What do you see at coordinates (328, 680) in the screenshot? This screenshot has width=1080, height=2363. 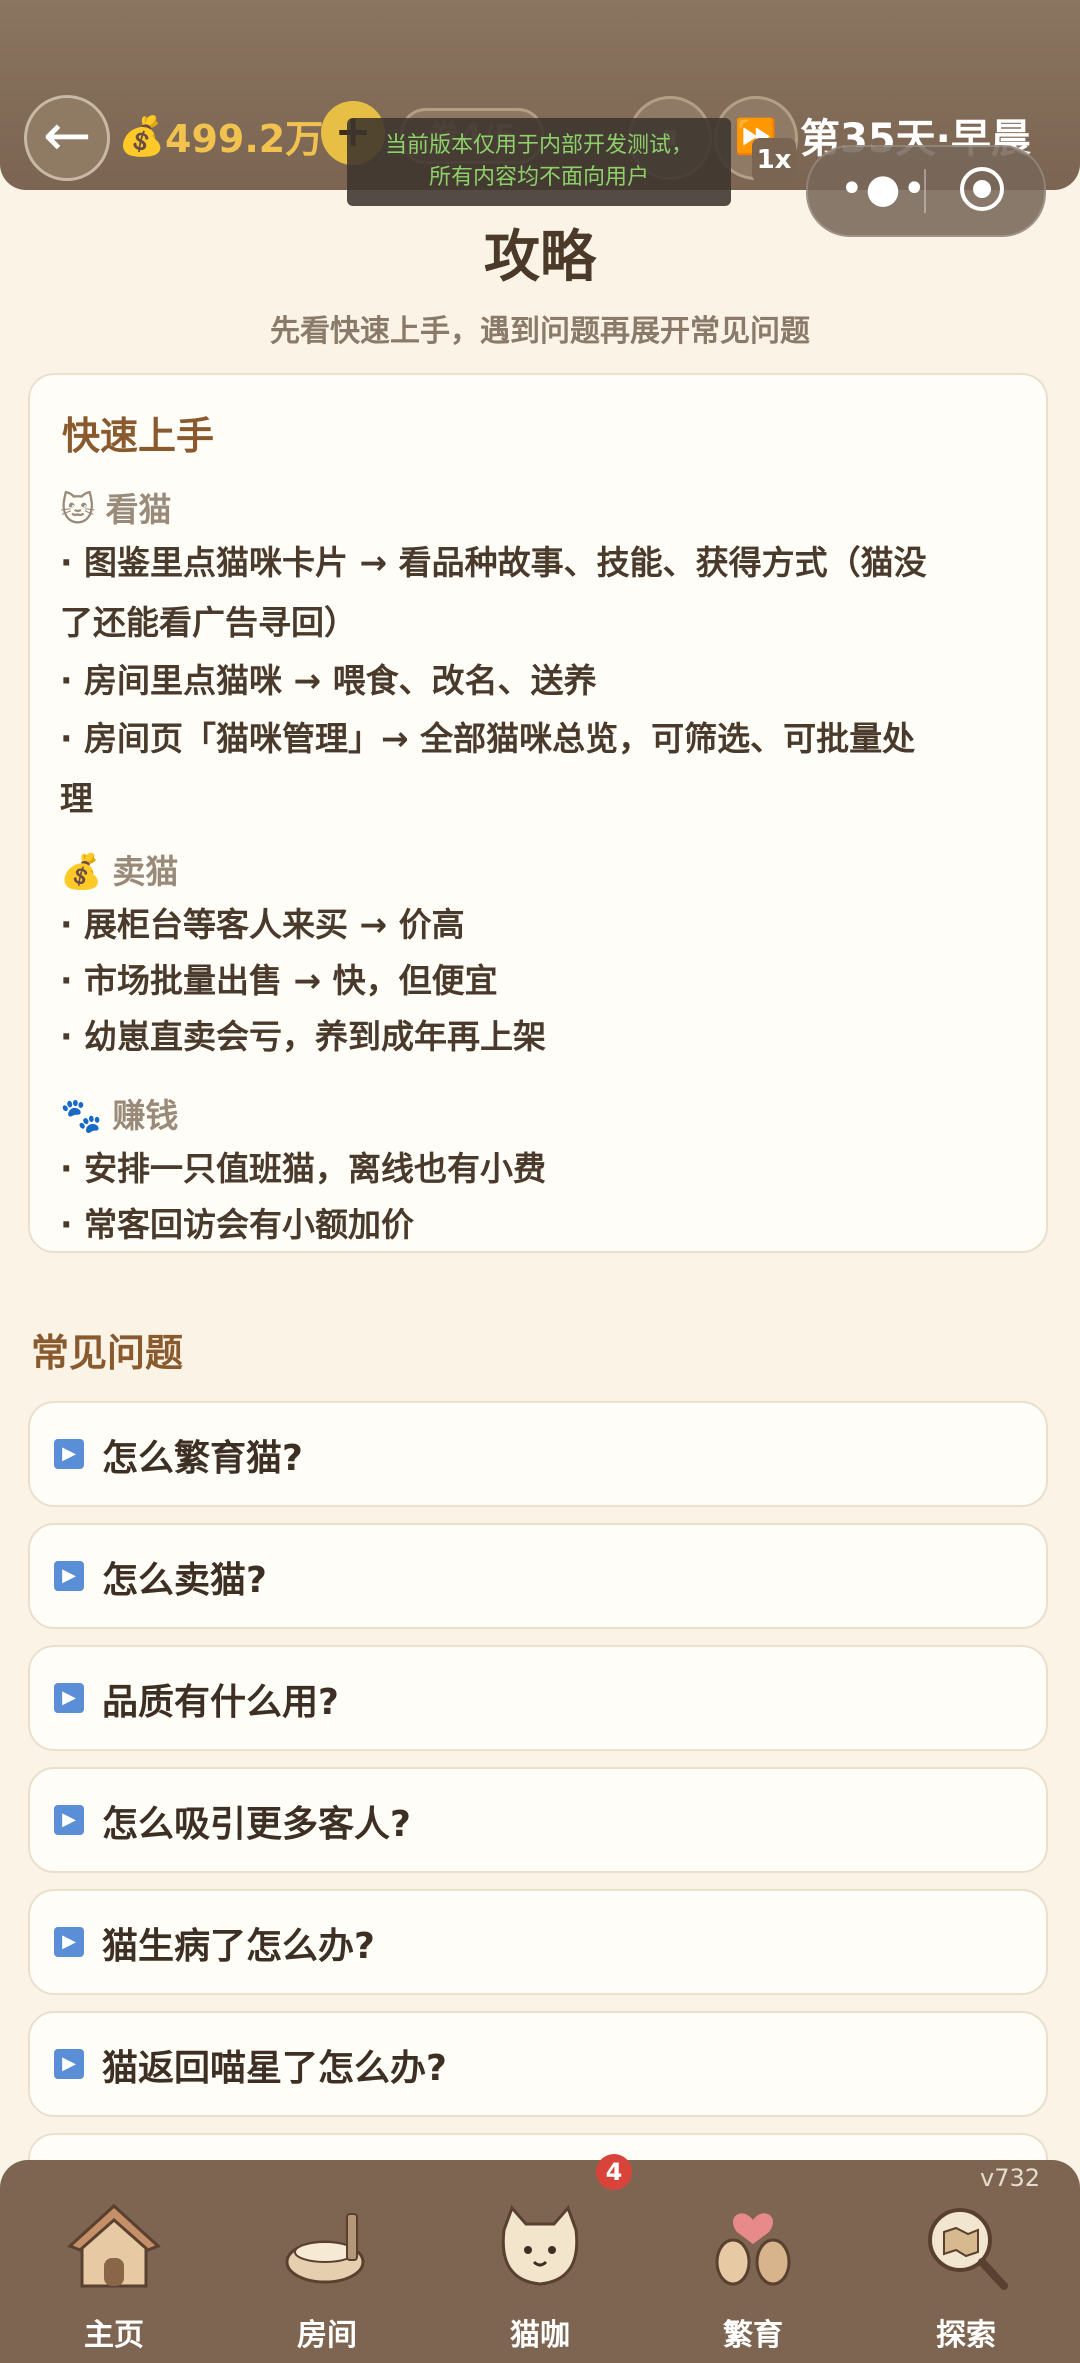 I see `tip-line: · 房间里点猫咪 → 喂食、改名、送养` at bounding box center [328, 680].